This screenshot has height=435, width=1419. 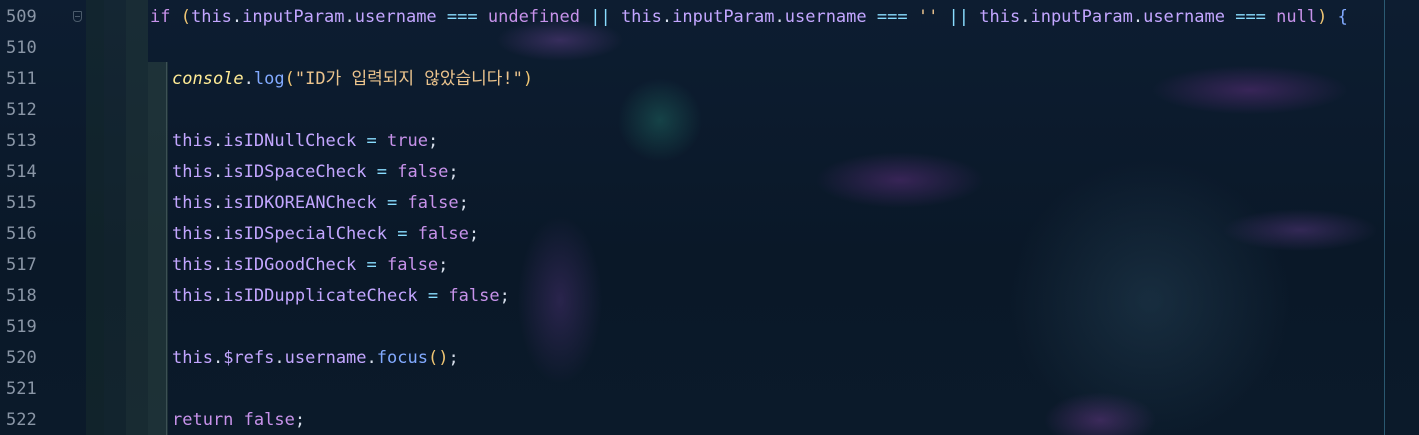 I want to click on code-line: 522 return false;, so click(x=709, y=420).